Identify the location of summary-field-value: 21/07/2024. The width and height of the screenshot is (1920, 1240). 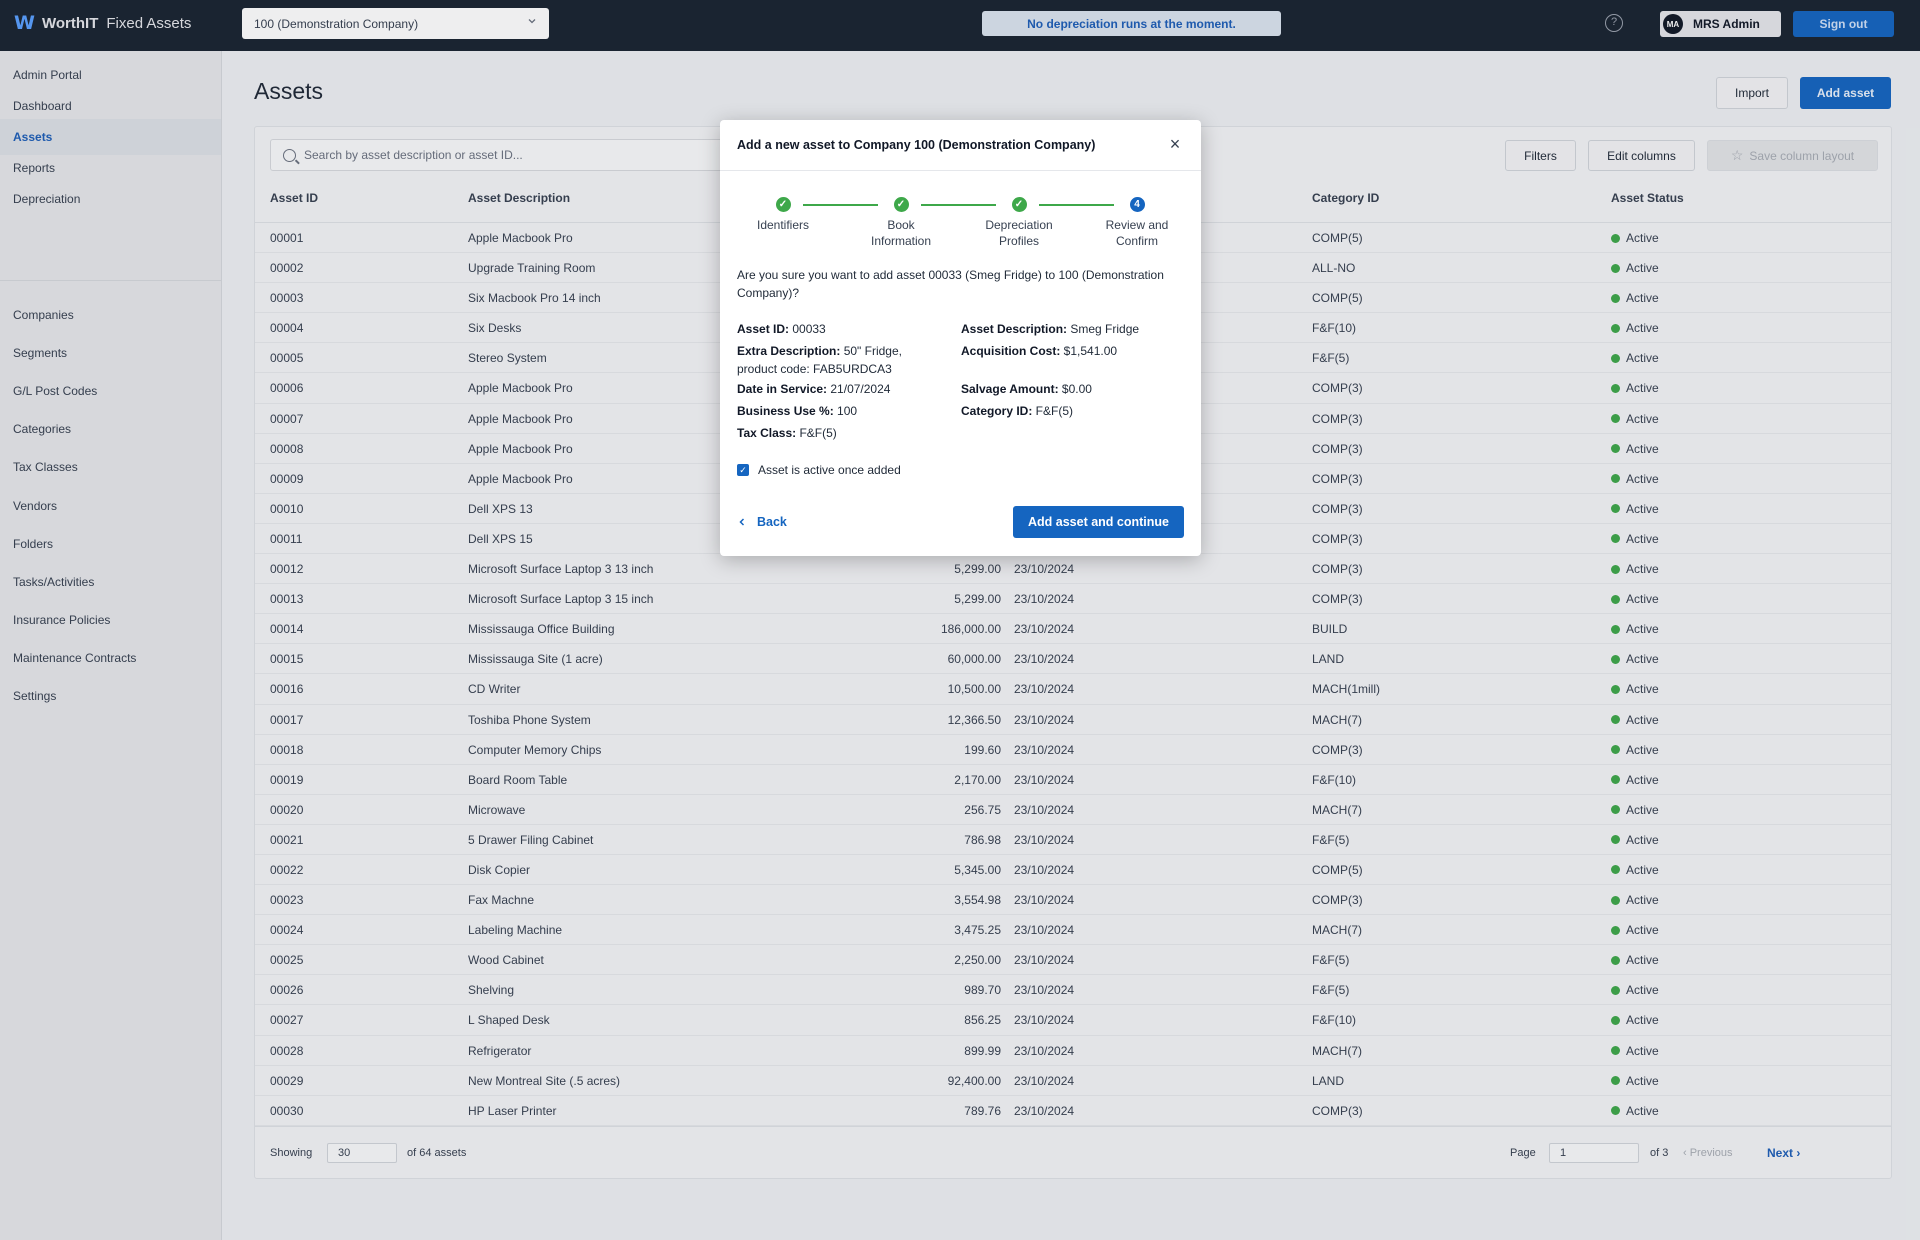
(859, 389).